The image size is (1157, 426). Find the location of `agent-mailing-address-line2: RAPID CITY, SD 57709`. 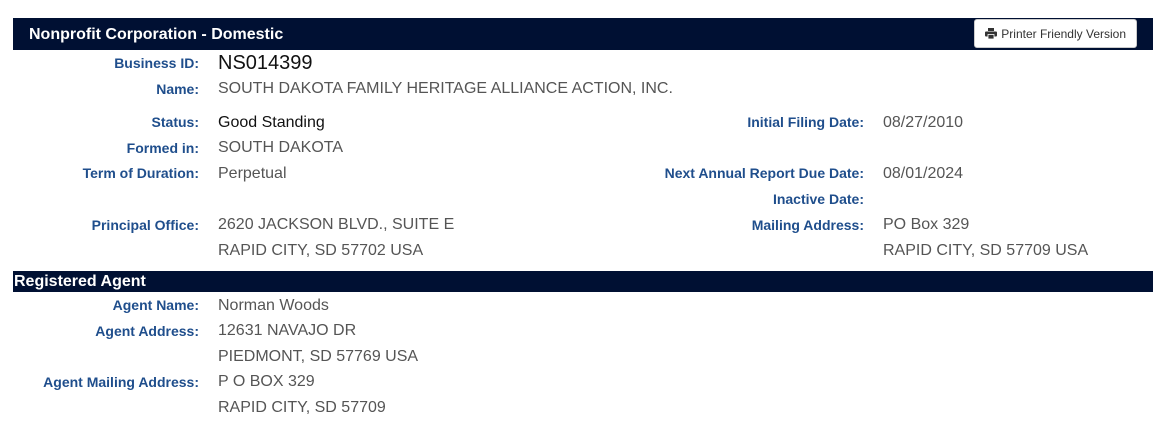

agent-mailing-address-line2: RAPID CITY, SD 57709 is located at coordinates (302, 407).